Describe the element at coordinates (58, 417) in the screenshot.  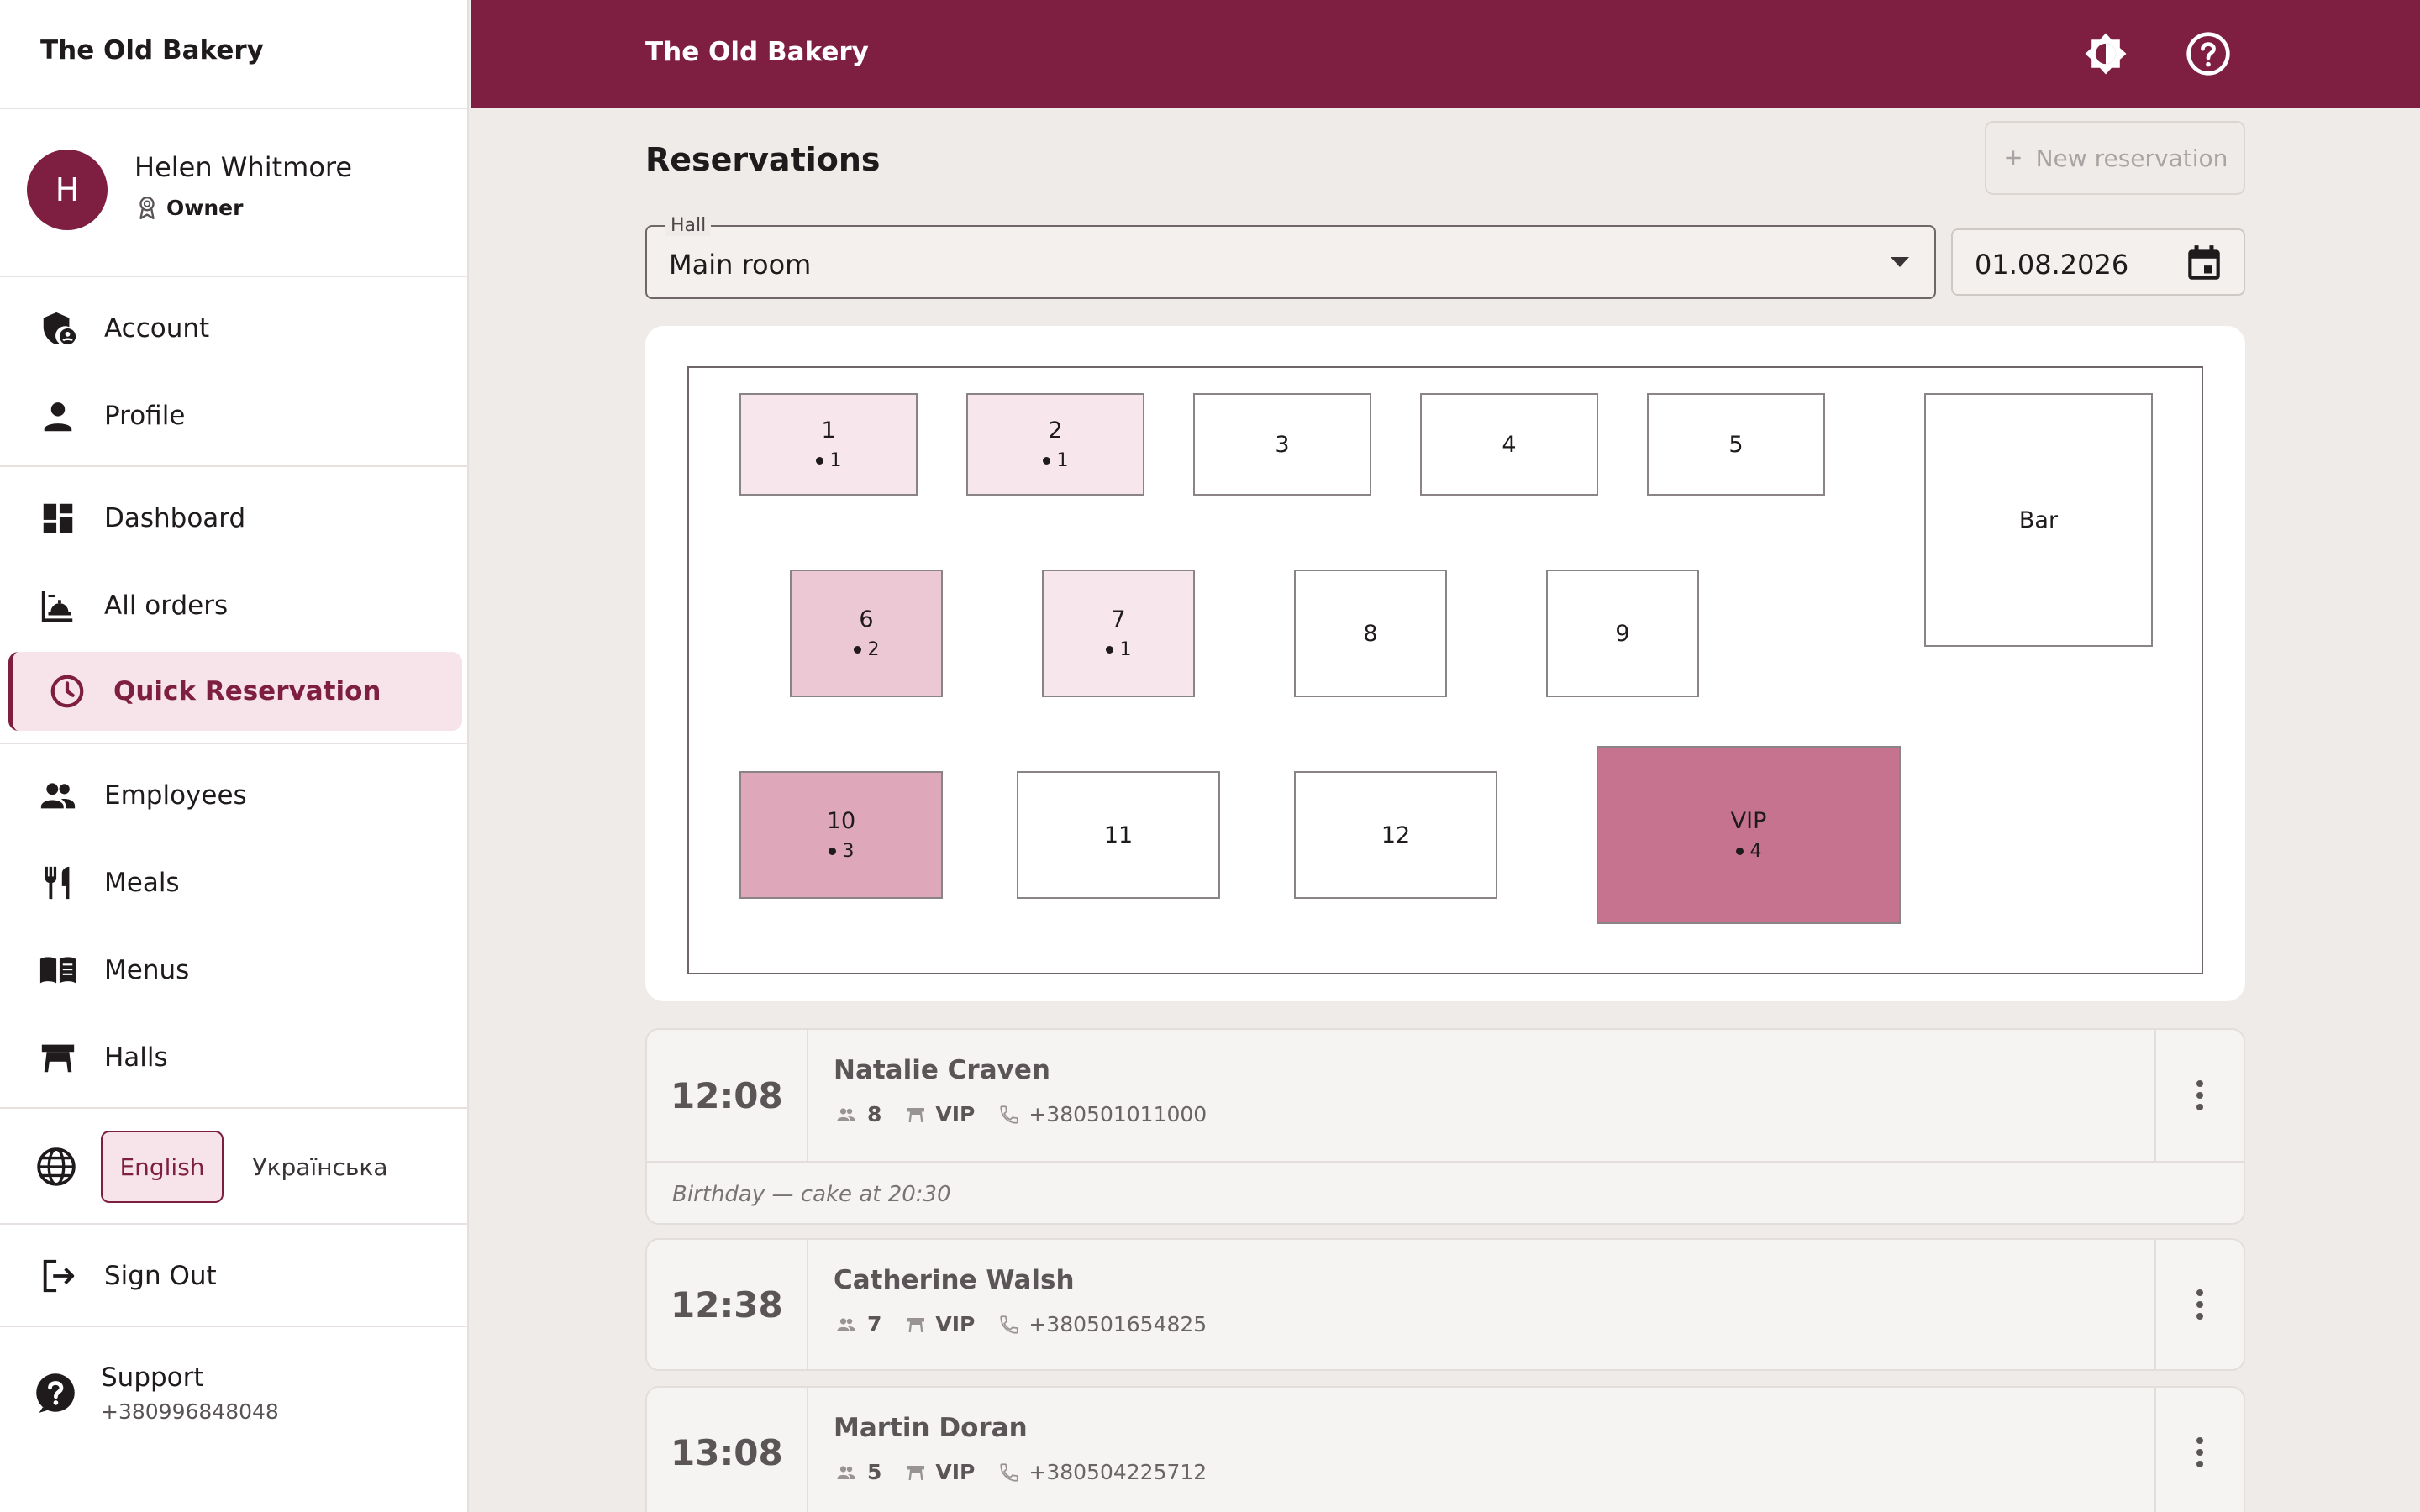
I see `person-icon` at that location.